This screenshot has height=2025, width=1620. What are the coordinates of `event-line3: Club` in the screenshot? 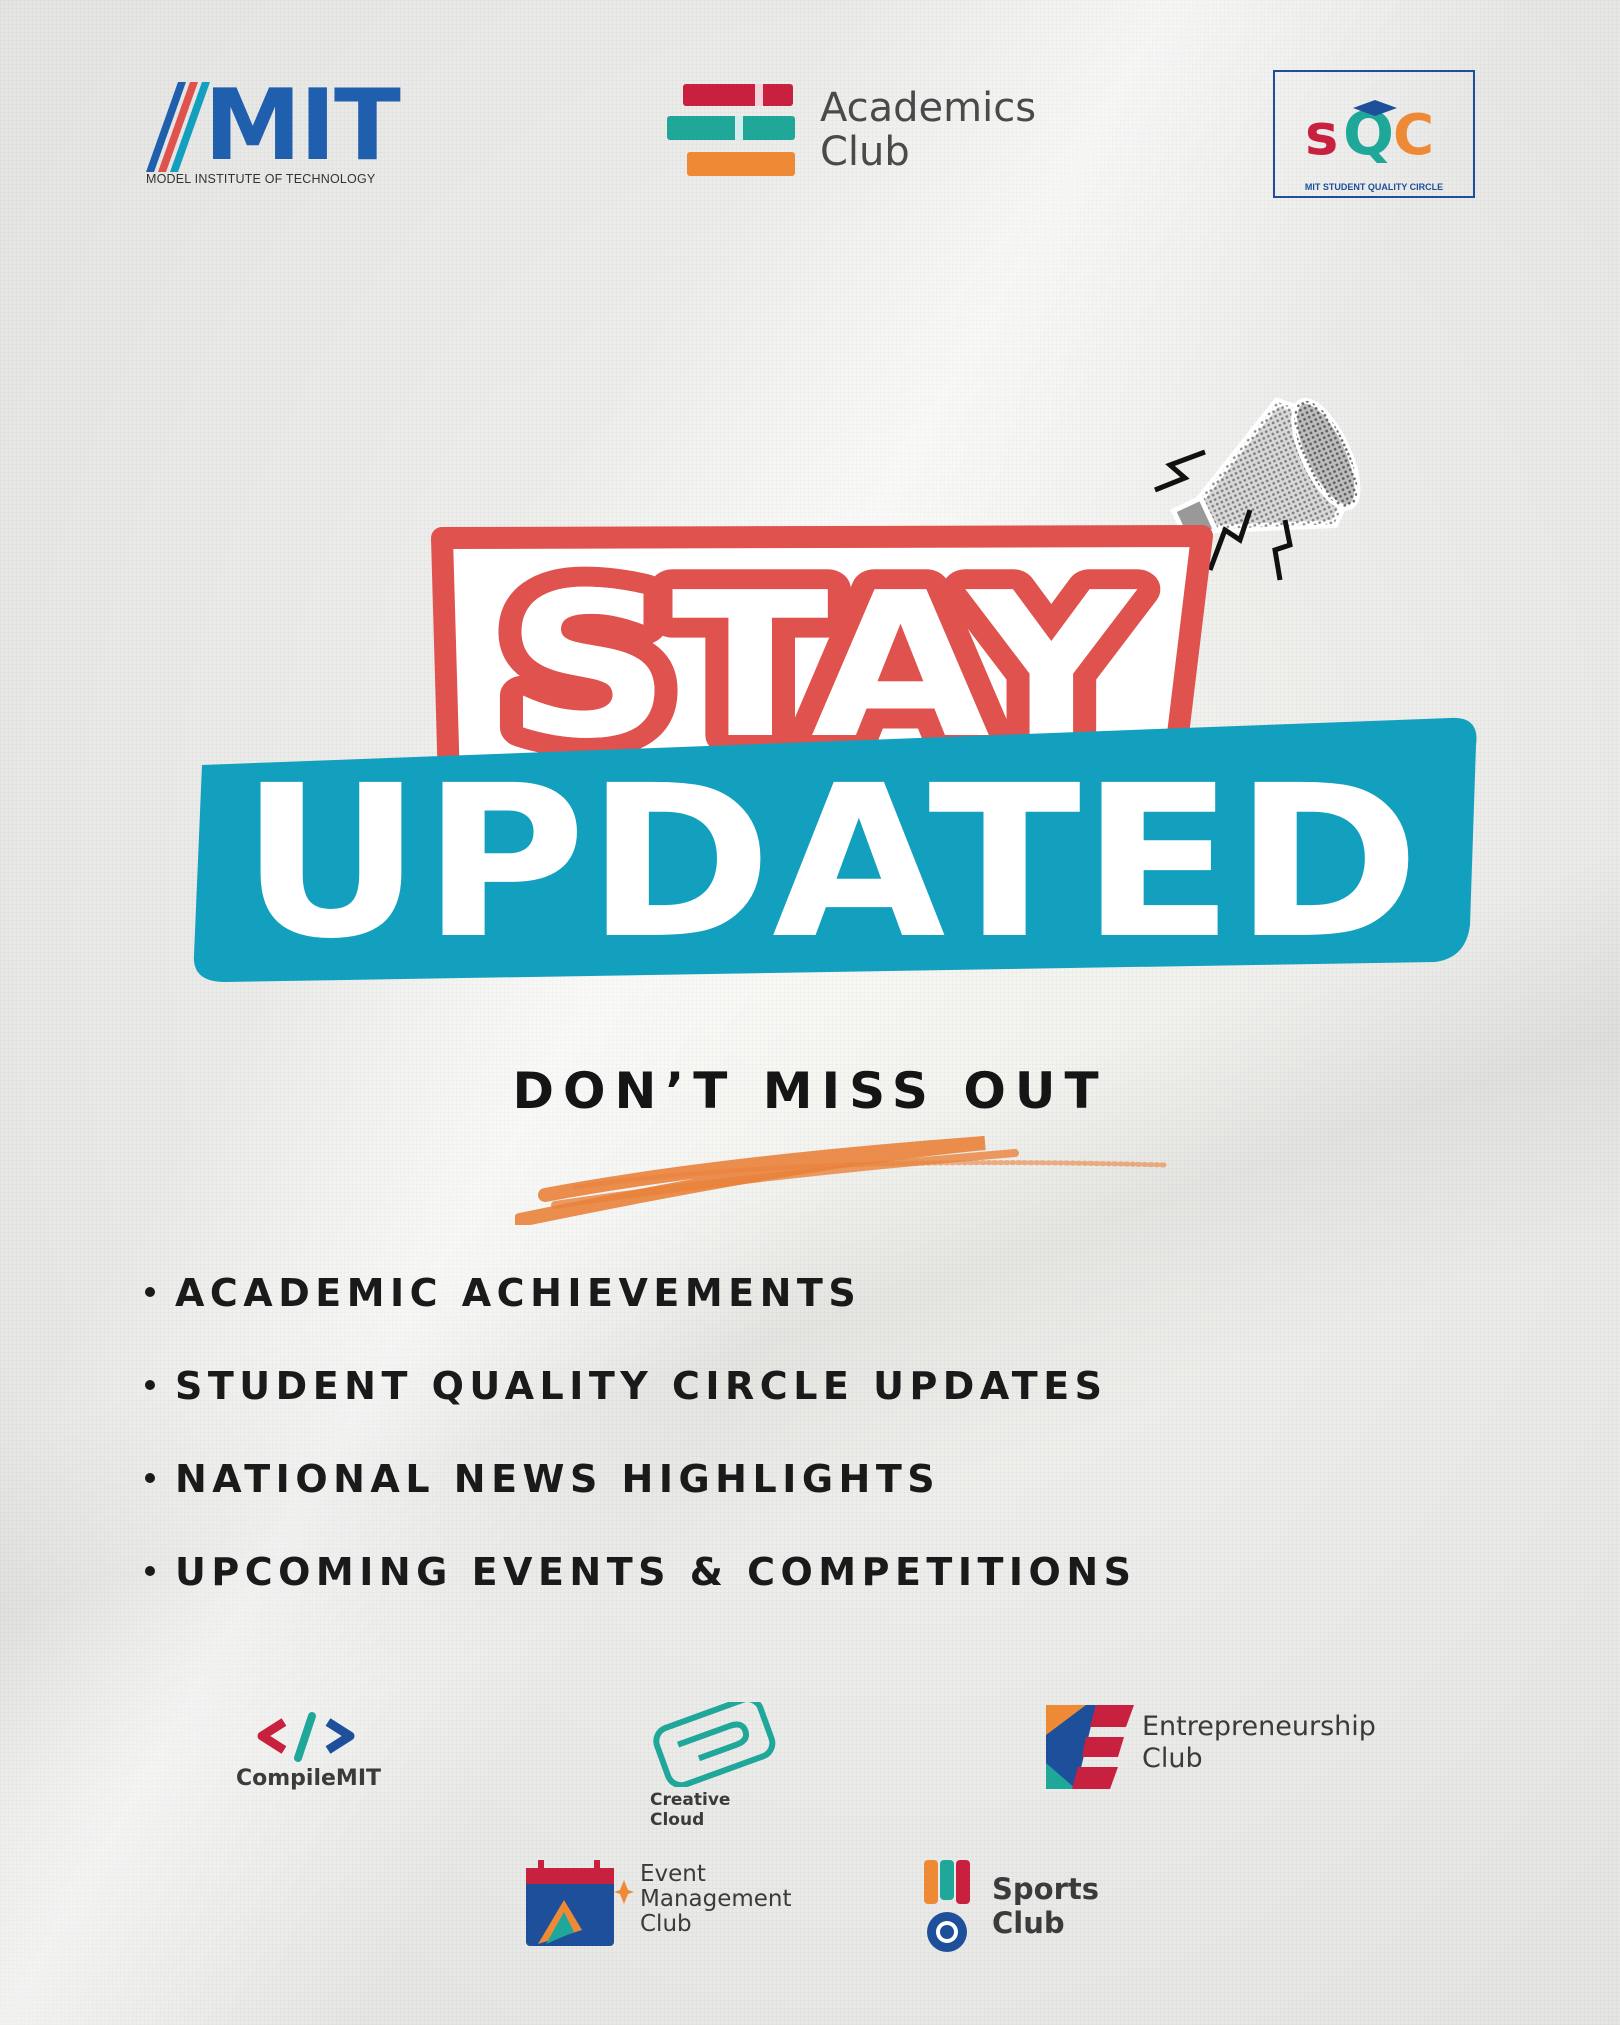 It's located at (666, 1924).